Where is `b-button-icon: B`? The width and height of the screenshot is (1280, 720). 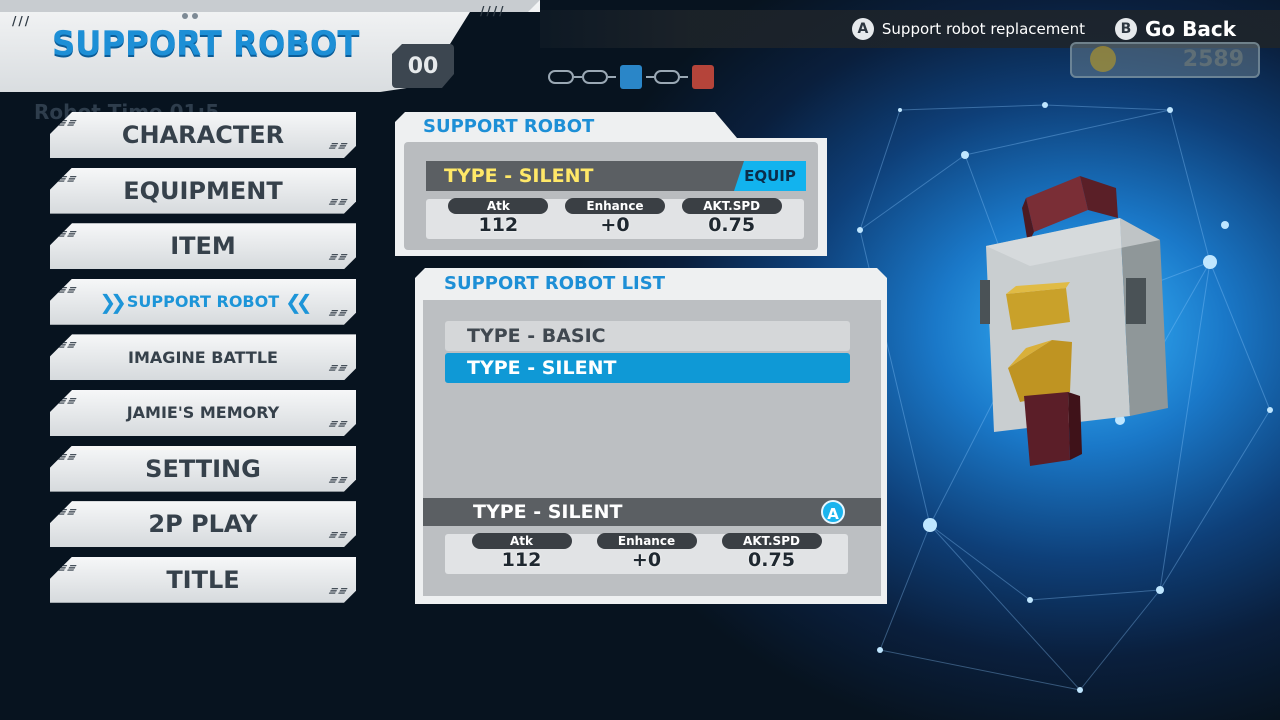 b-button-icon: B is located at coordinates (1125, 29).